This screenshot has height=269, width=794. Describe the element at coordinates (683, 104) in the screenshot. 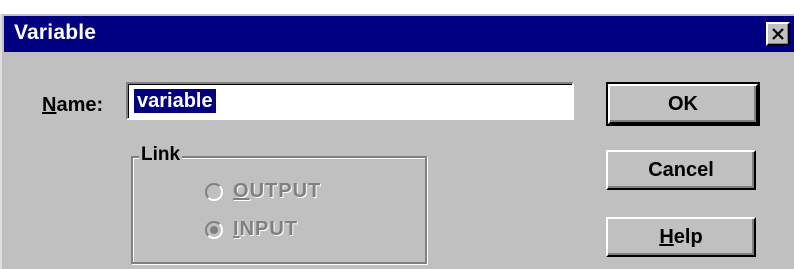

I see `ok-button: OK` at that location.